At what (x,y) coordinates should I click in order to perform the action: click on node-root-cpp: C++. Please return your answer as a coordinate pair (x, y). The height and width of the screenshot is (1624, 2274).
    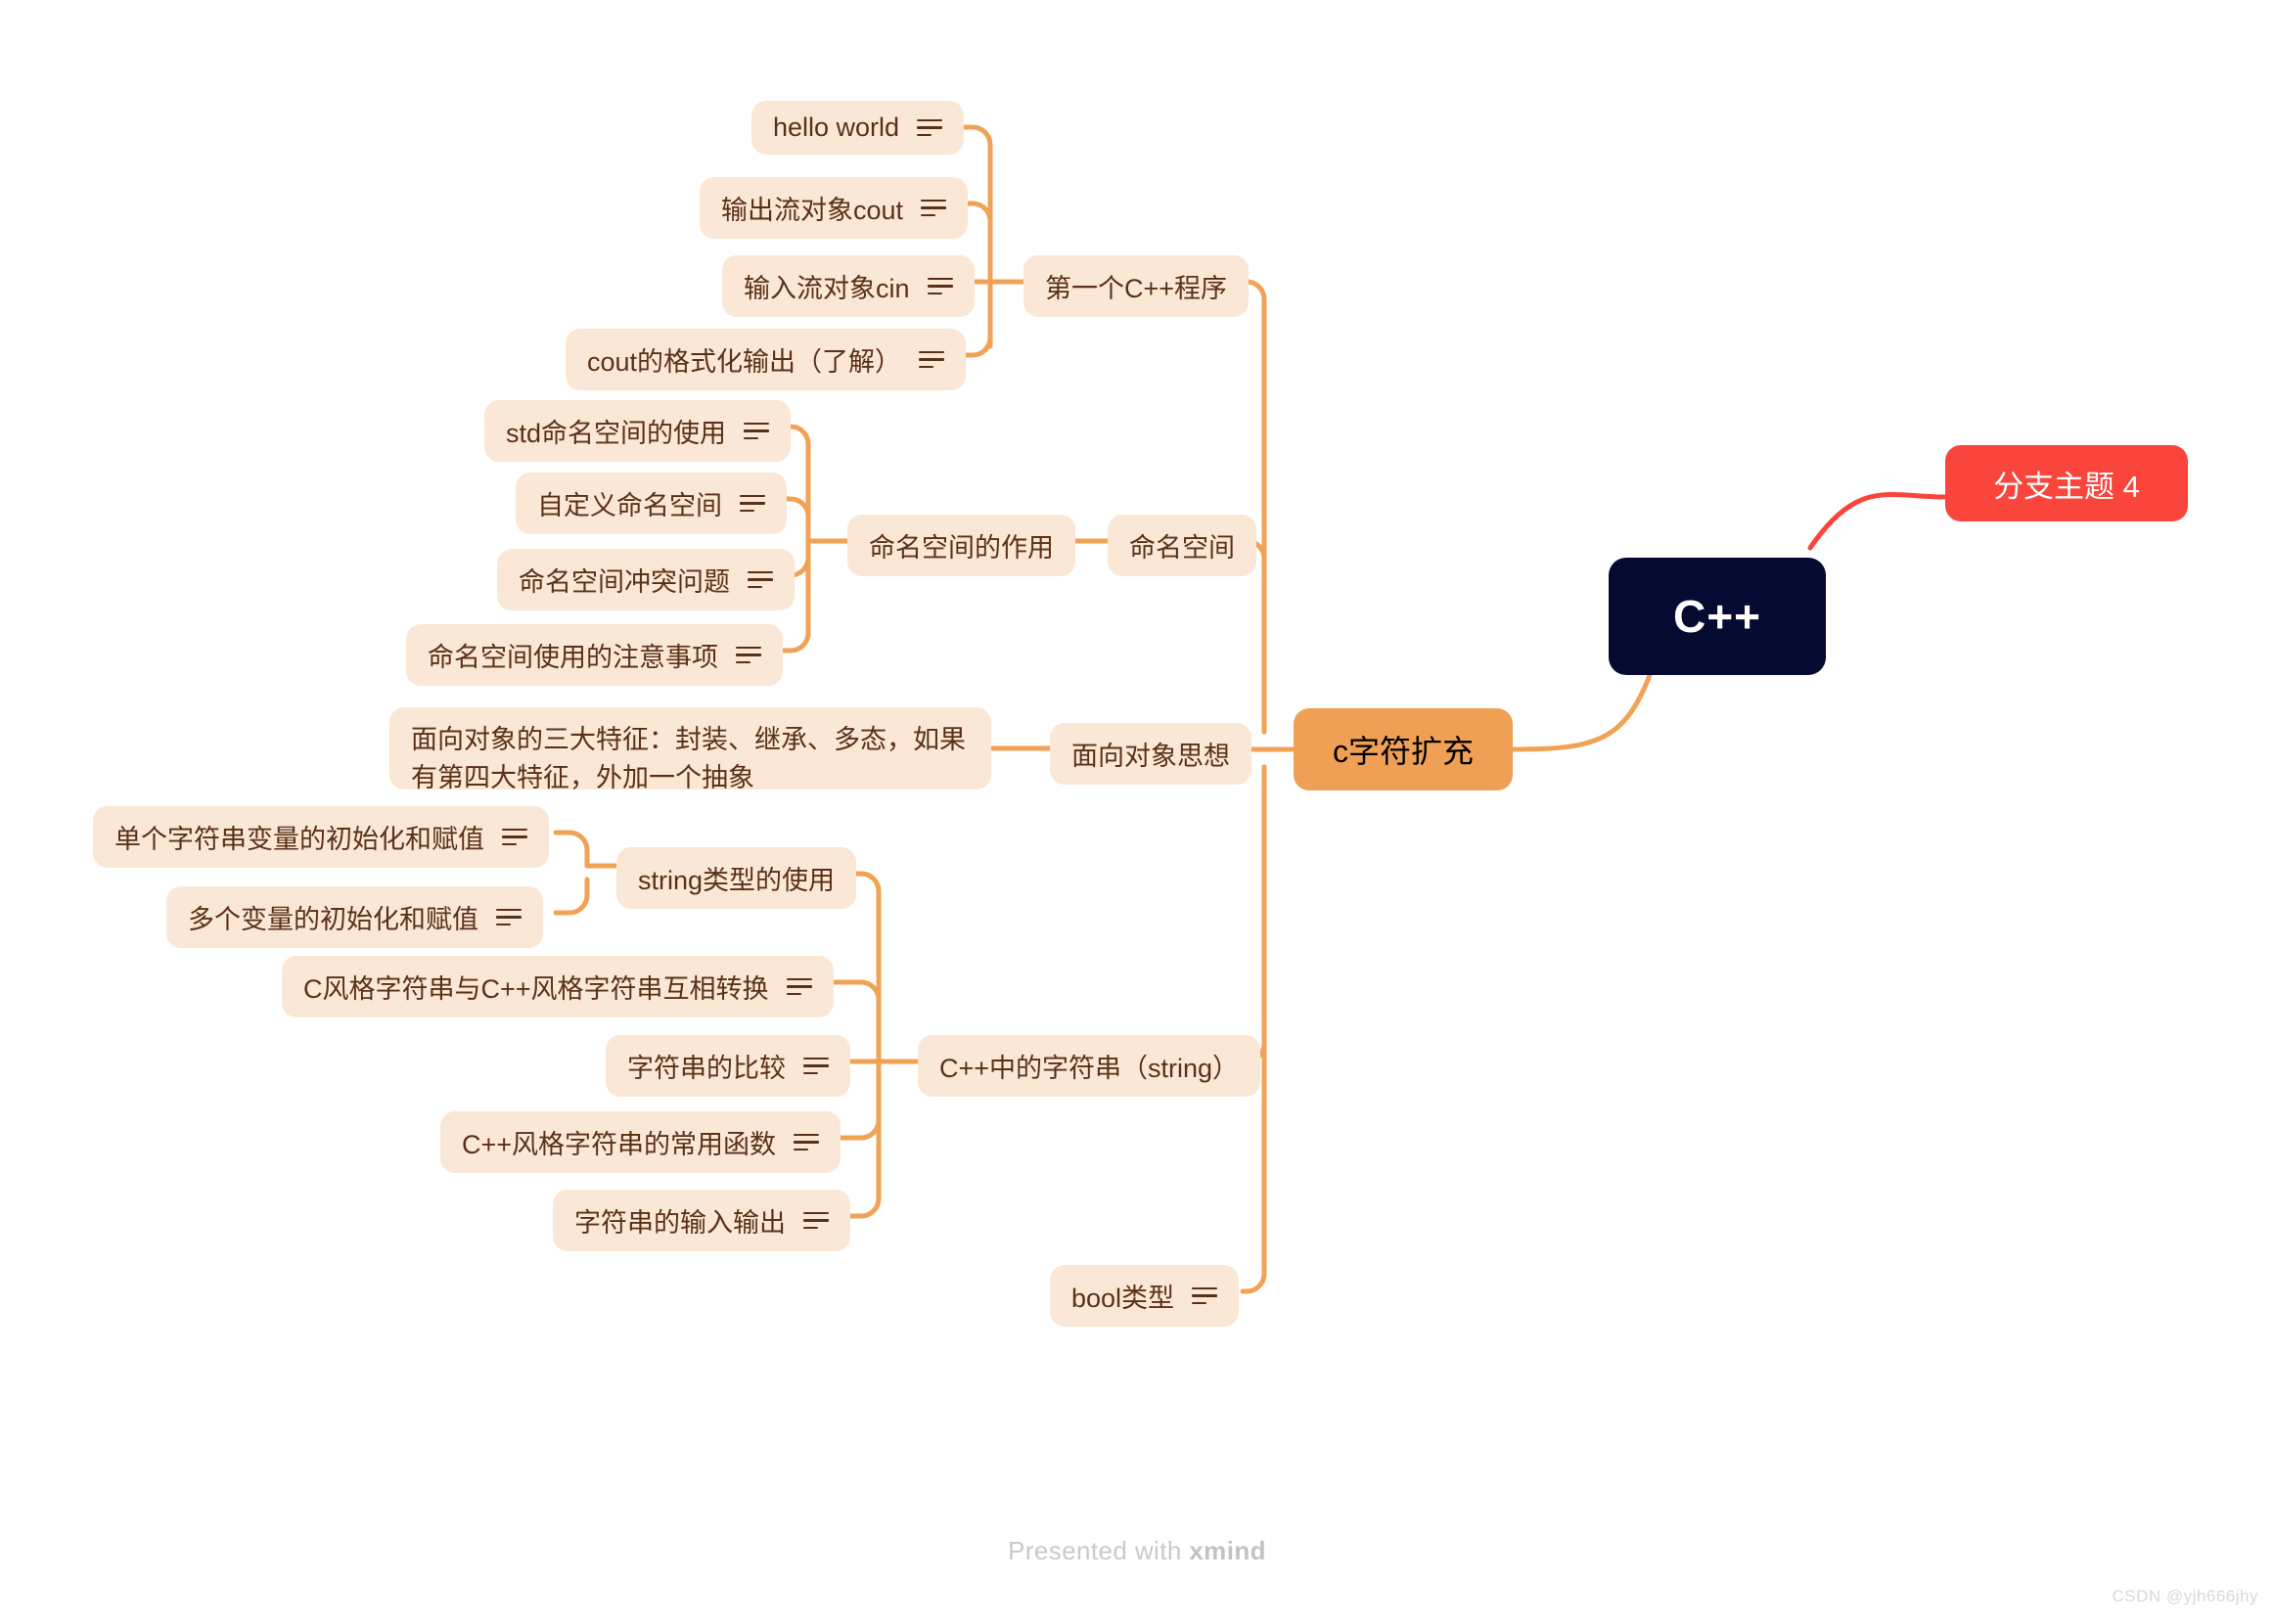
    Looking at the image, I should click on (1717, 617).